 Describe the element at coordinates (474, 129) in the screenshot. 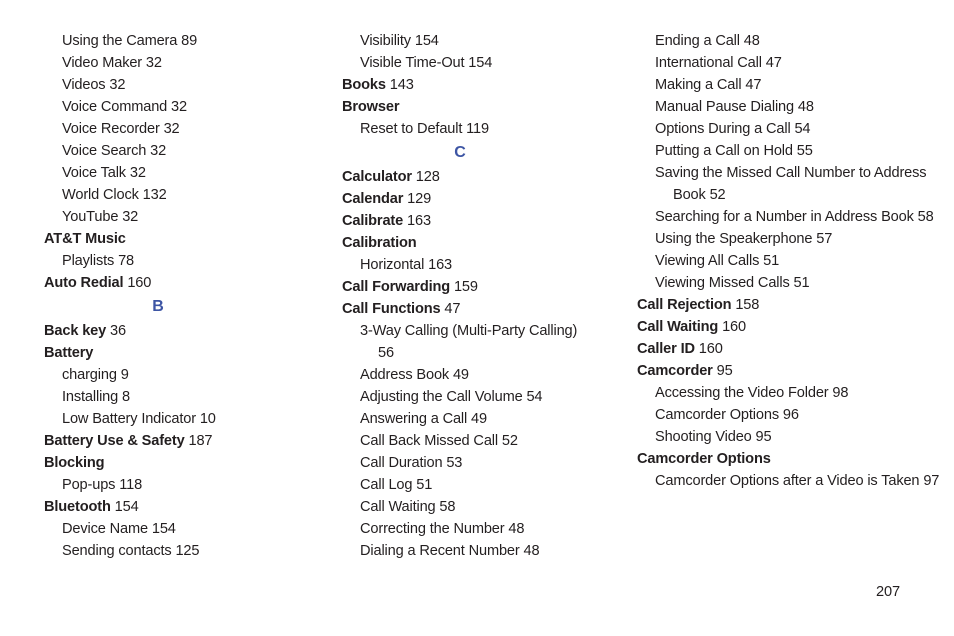

I see `index-sub-entry: Reset to Default 119` at that location.